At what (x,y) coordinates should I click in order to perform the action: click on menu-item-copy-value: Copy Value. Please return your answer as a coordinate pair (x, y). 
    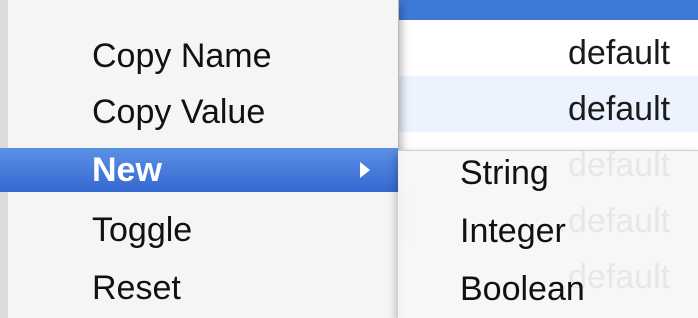
    Looking at the image, I should click on (199, 112).